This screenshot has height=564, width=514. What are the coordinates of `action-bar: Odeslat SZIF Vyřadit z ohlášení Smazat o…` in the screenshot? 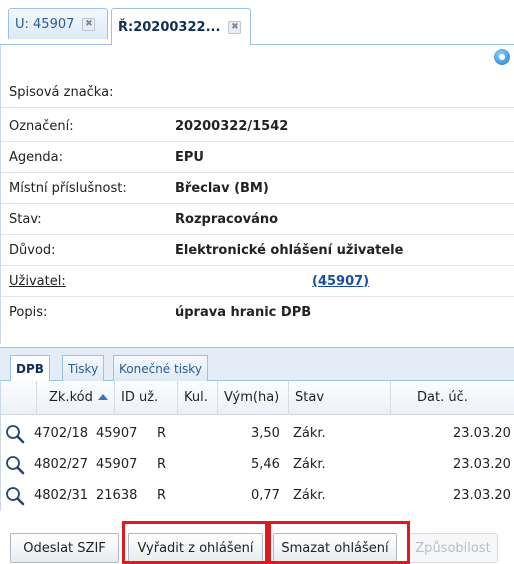 It's located at (257, 540).